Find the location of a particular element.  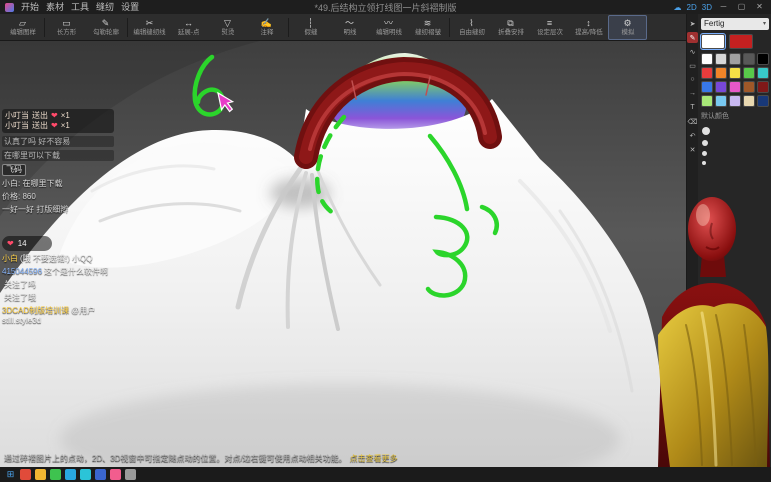

tool-raise-lower: ↕ 提高/降低 is located at coordinates (588, 27).